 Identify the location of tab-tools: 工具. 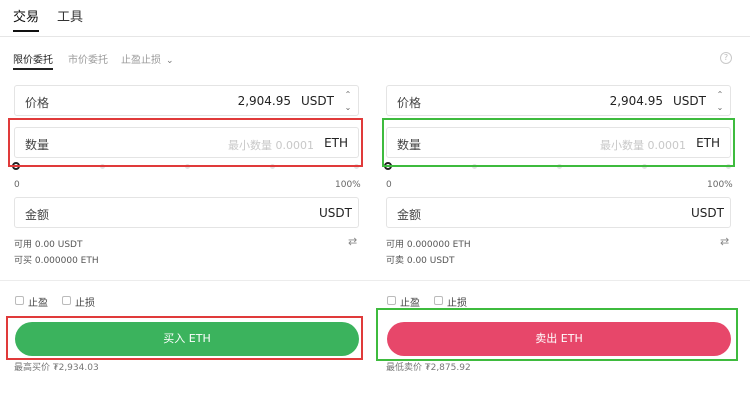
(70, 15).